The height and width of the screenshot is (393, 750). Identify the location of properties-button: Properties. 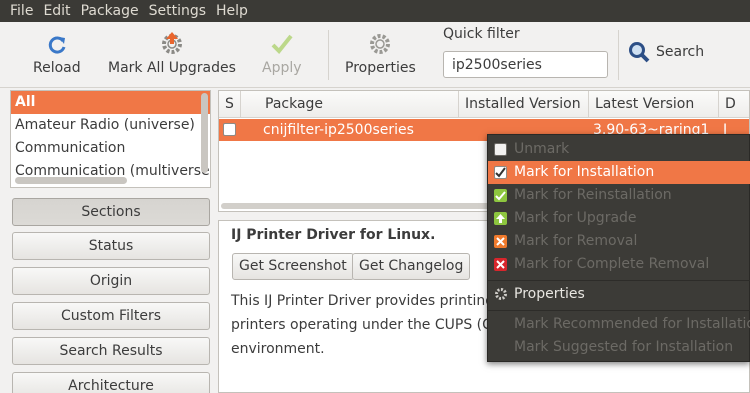
(380, 55).